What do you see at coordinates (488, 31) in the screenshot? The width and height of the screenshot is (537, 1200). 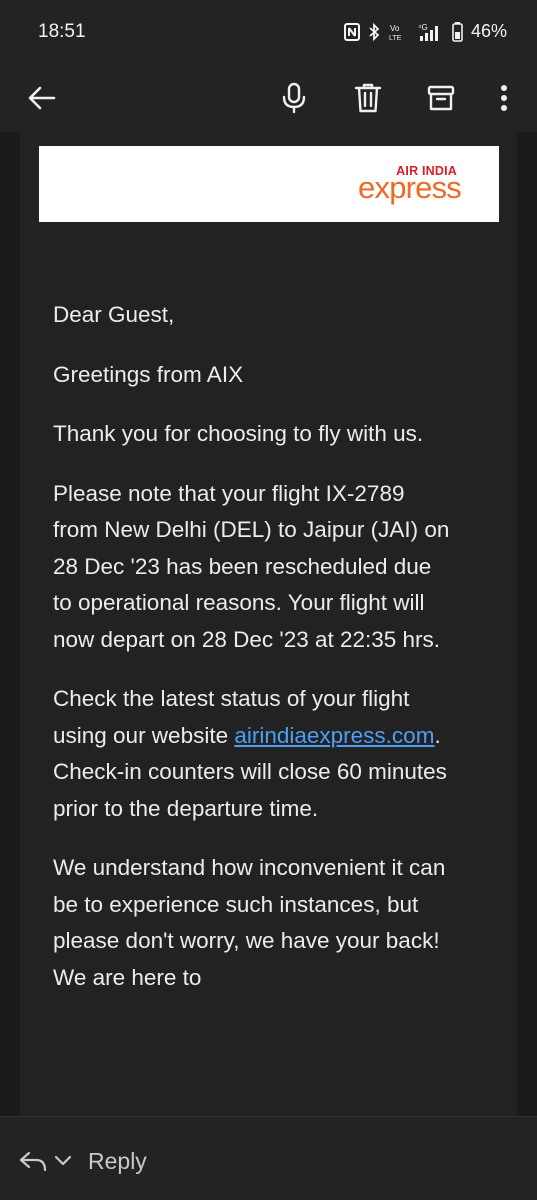 I see `battery-percent: 46%` at bounding box center [488, 31].